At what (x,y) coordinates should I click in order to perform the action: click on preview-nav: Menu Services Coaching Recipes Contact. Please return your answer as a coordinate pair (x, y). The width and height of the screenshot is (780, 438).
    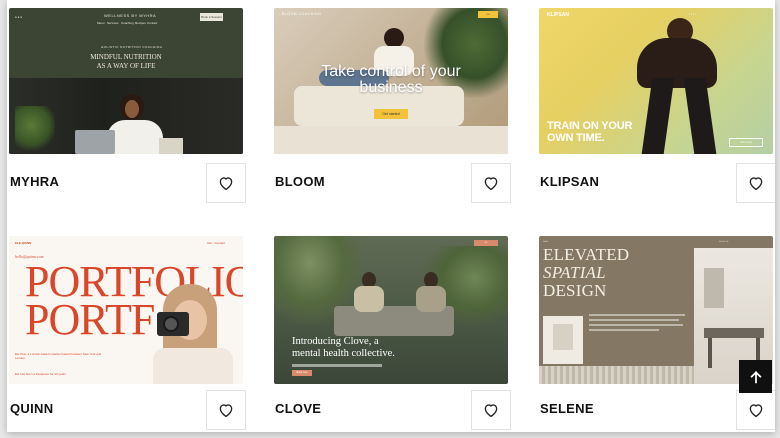
    Looking at the image, I should click on (127, 23).